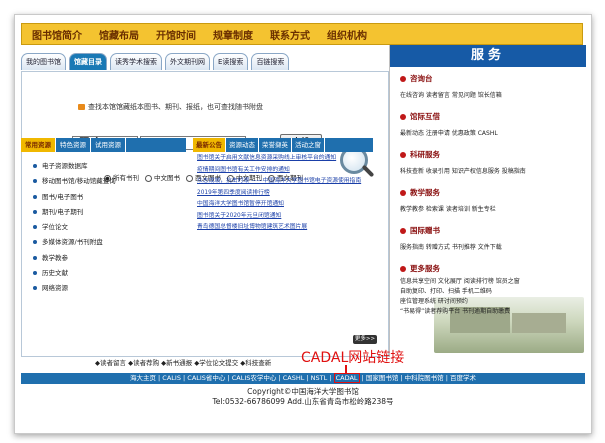 This screenshot has width=605, height=443. What do you see at coordinates (74, 291) in the screenshot?
I see `list-item: 网络资源` at bounding box center [74, 291].